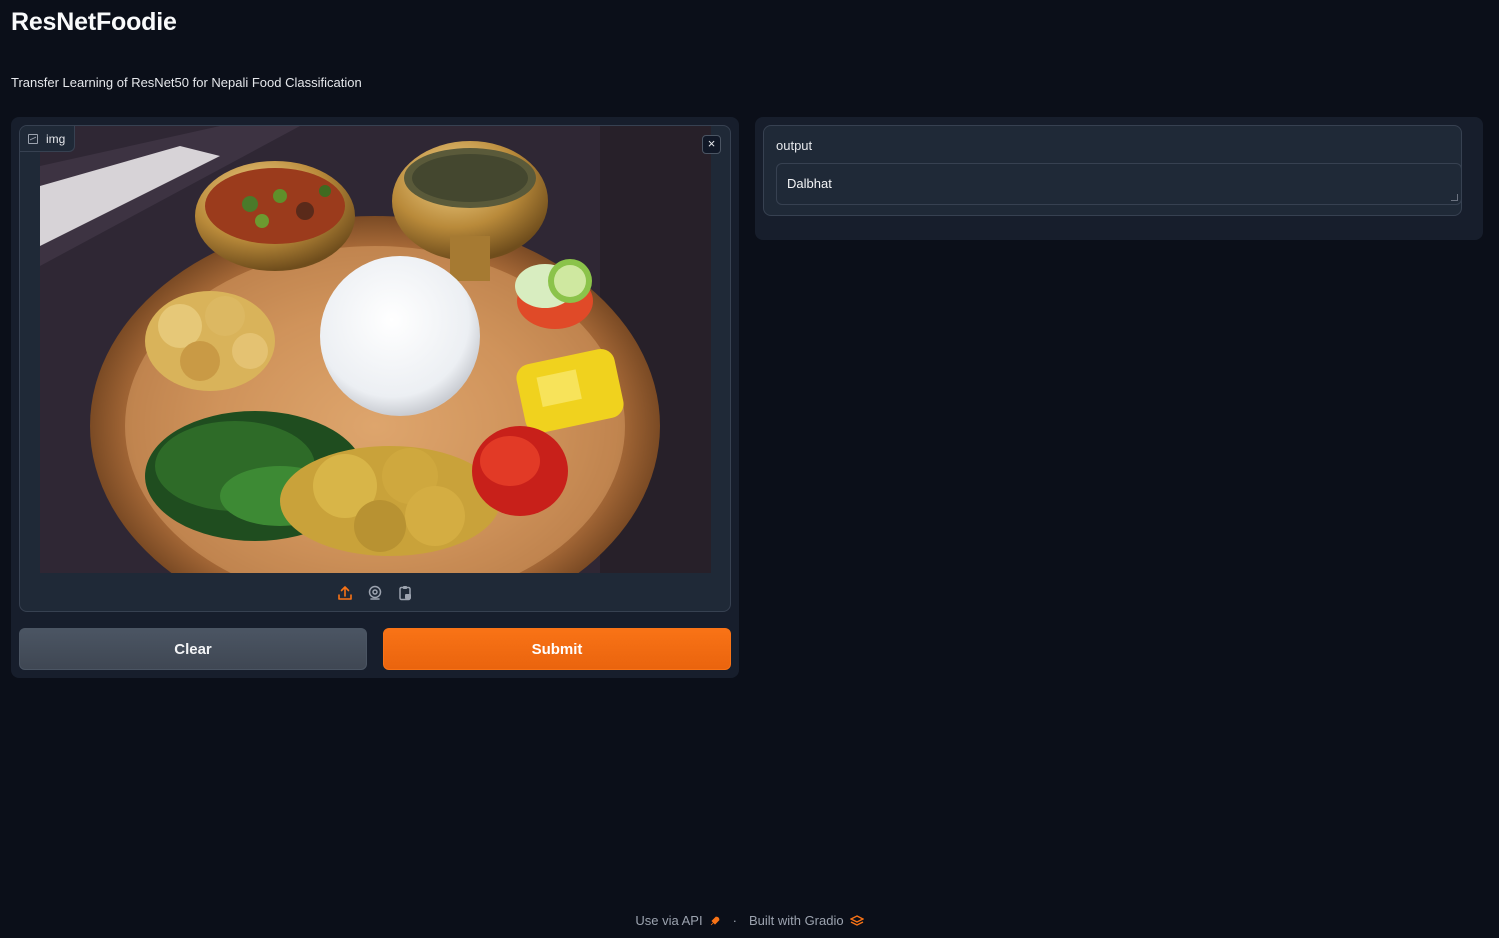 The width and height of the screenshot is (1499, 938). I want to click on footer: Use via API · Built with Gradio, so click(749, 920).